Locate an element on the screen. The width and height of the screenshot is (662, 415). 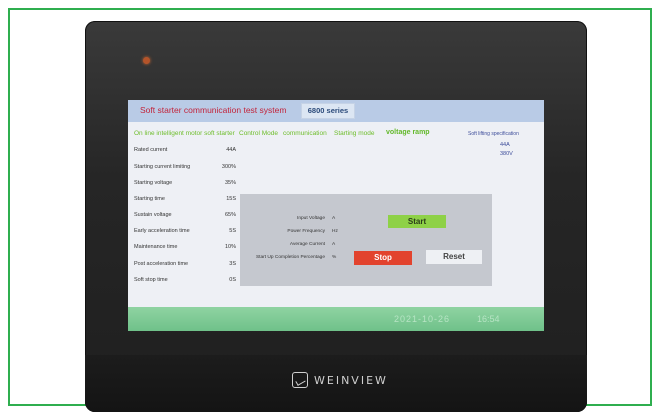
param-value: 15S is located at coordinates (221, 199).